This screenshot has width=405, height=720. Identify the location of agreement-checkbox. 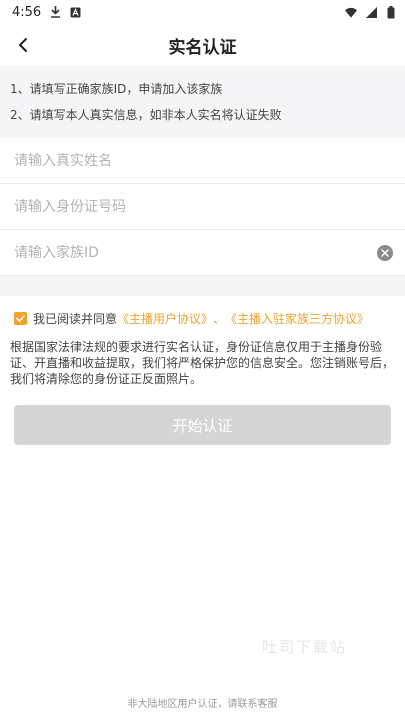
(20, 318).